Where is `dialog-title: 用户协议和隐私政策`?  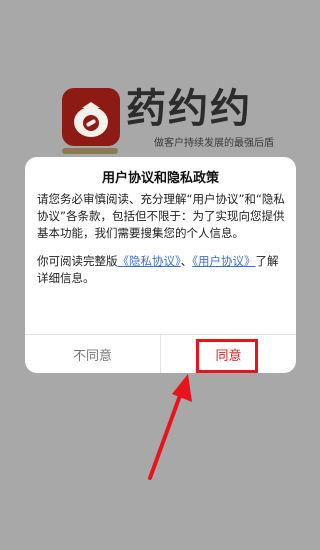 dialog-title: 用户协议和隐私政策 is located at coordinates (160, 178).